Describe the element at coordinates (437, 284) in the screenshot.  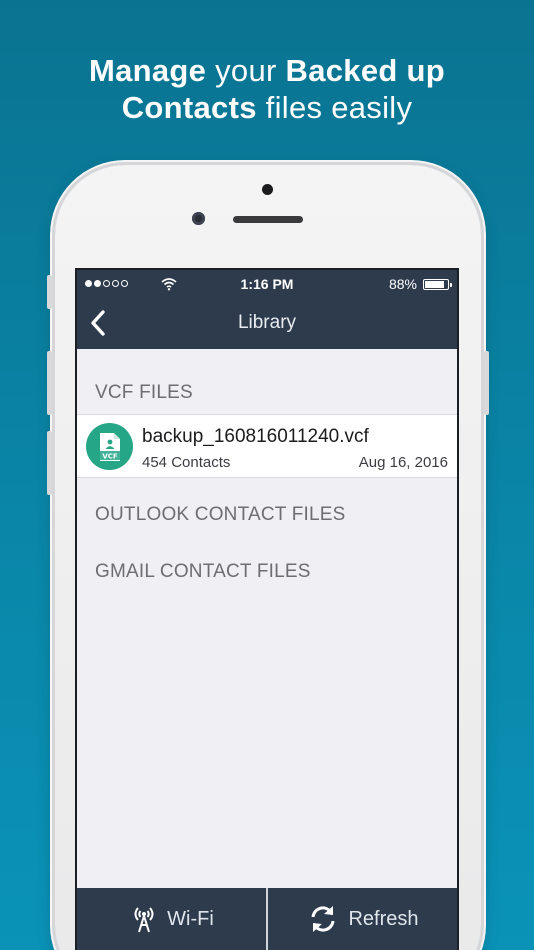
I see `battery-icon` at that location.